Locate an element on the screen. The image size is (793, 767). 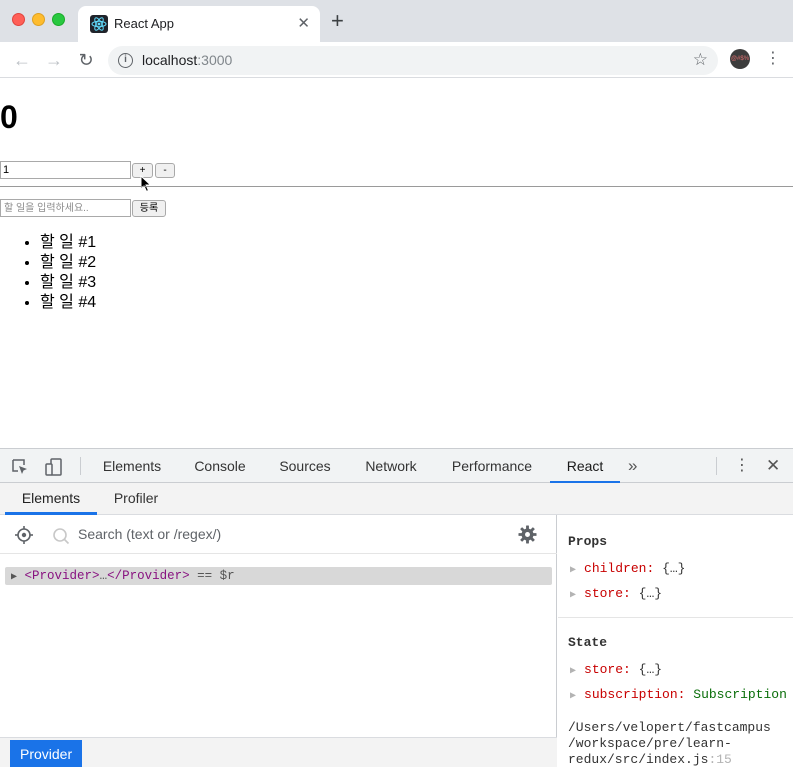
diff-input is located at coordinates (65, 170).